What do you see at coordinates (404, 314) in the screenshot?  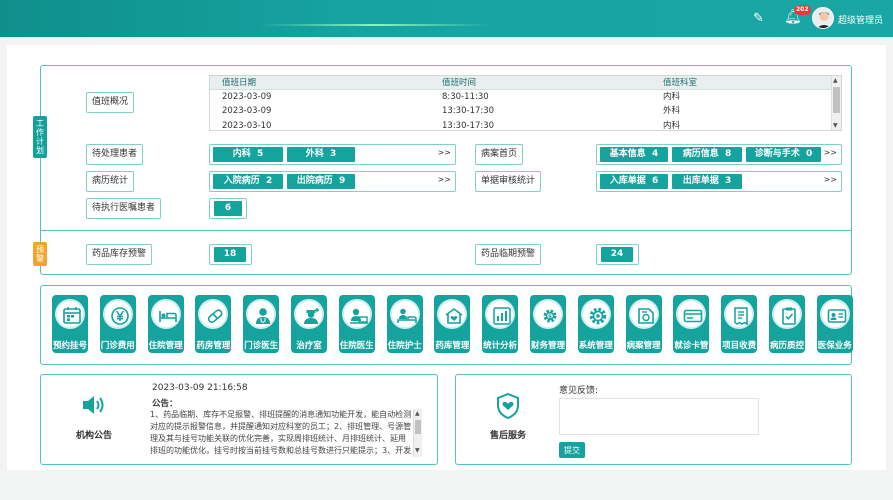 I see `nurse-bed-icon` at bounding box center [404, 314].